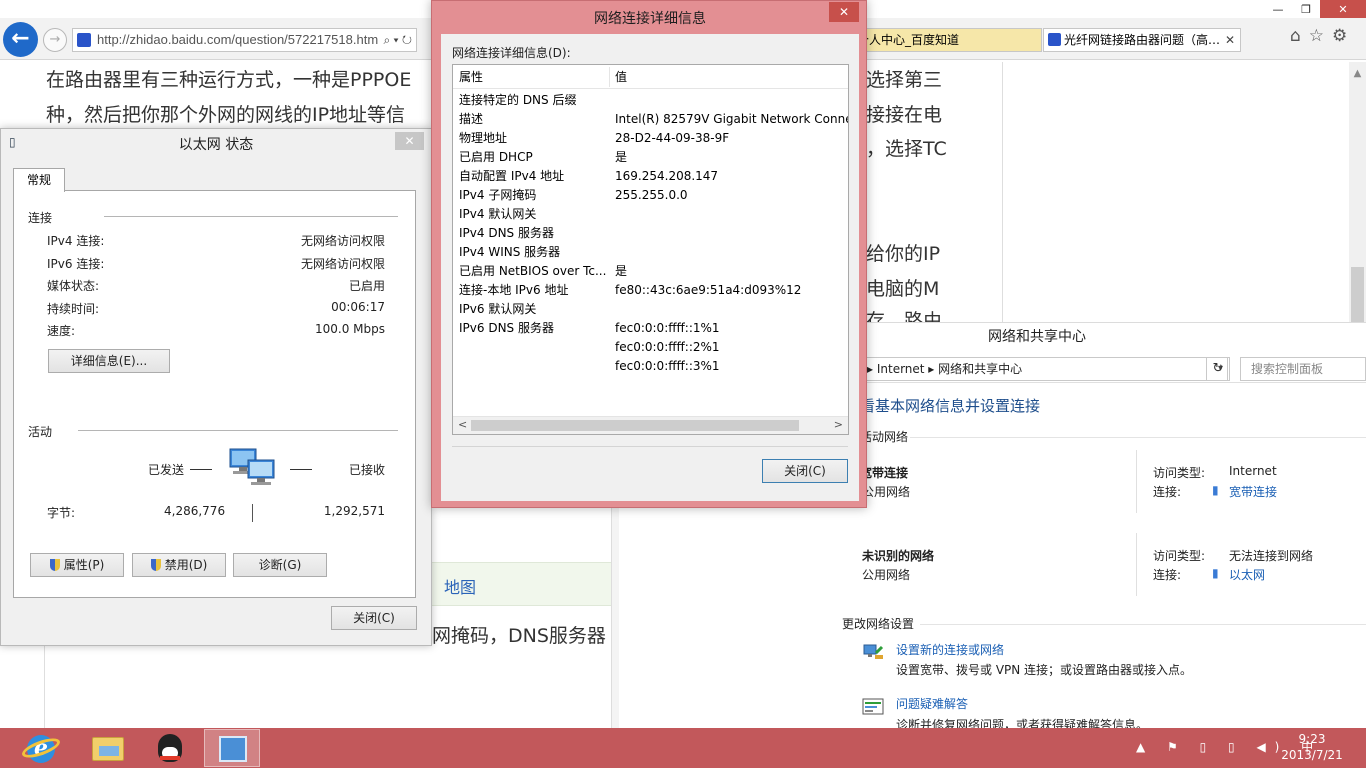 This screenshot has height=768, width=1366. Describe the element at coordinates (39, 180) in the screenshot. I see `tab-general: 常规` at that location.